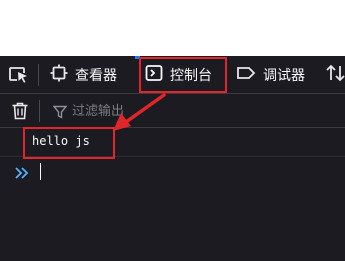 The image size is (345, 261). Describe the element at coordinates (246, 75) in the screenshot. I see `debugger-icon` at that location.